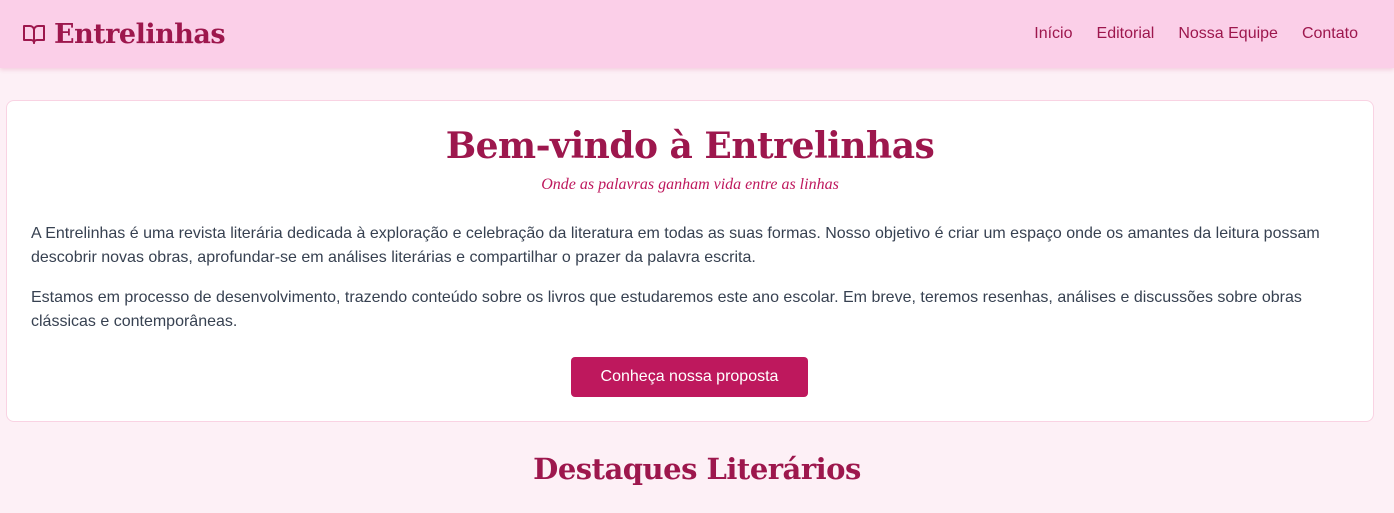 The image size is (1394, 513). I want to click on highlights-title: Destaques Literários, so click(697, 469).